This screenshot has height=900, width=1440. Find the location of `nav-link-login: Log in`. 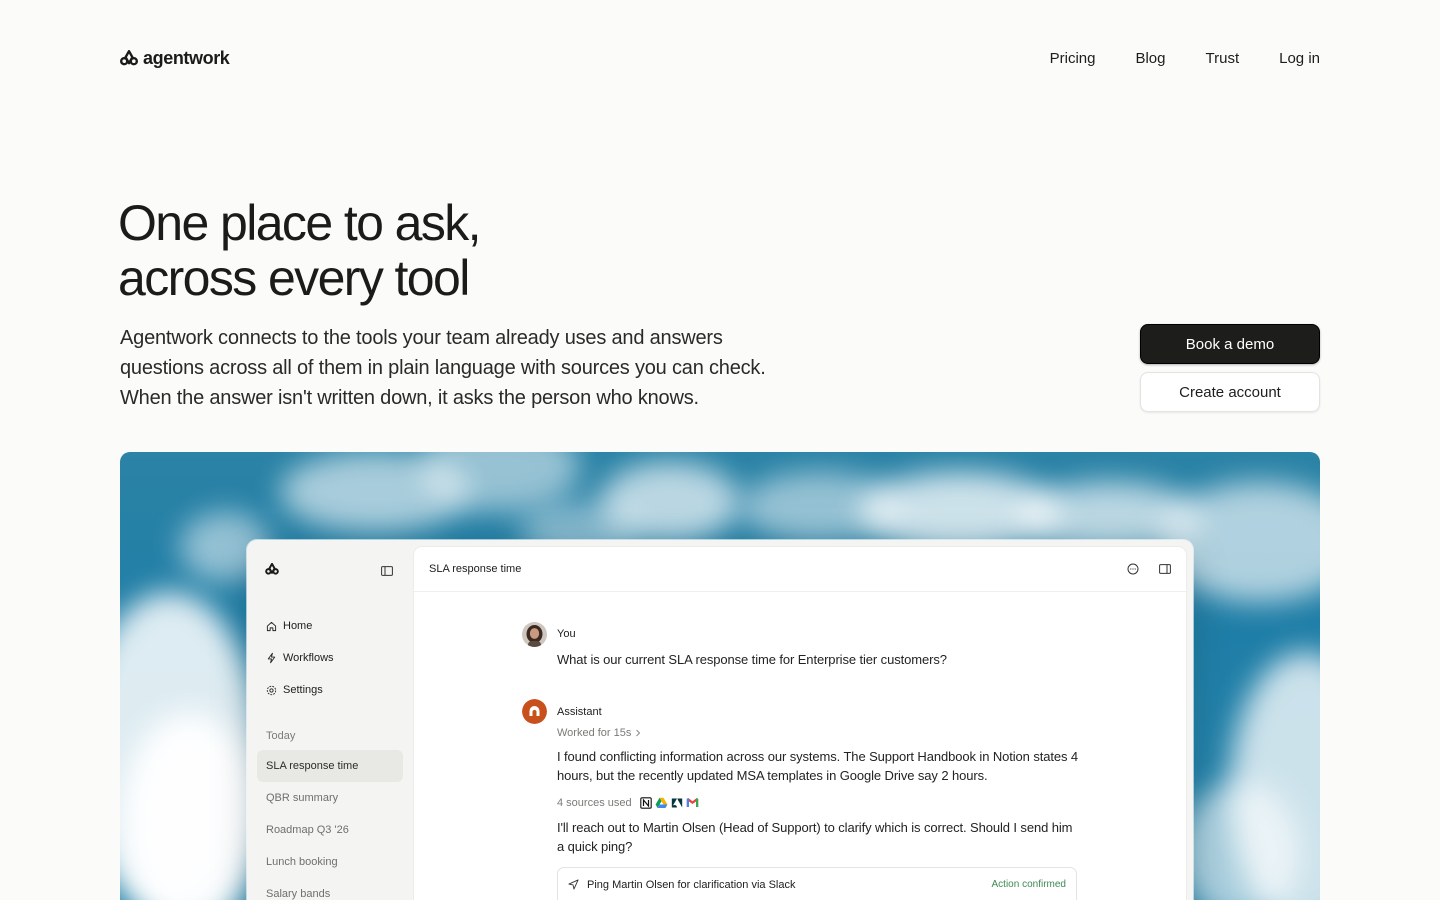

nav-link-login: Log in is located at coordinates (1299, 58).